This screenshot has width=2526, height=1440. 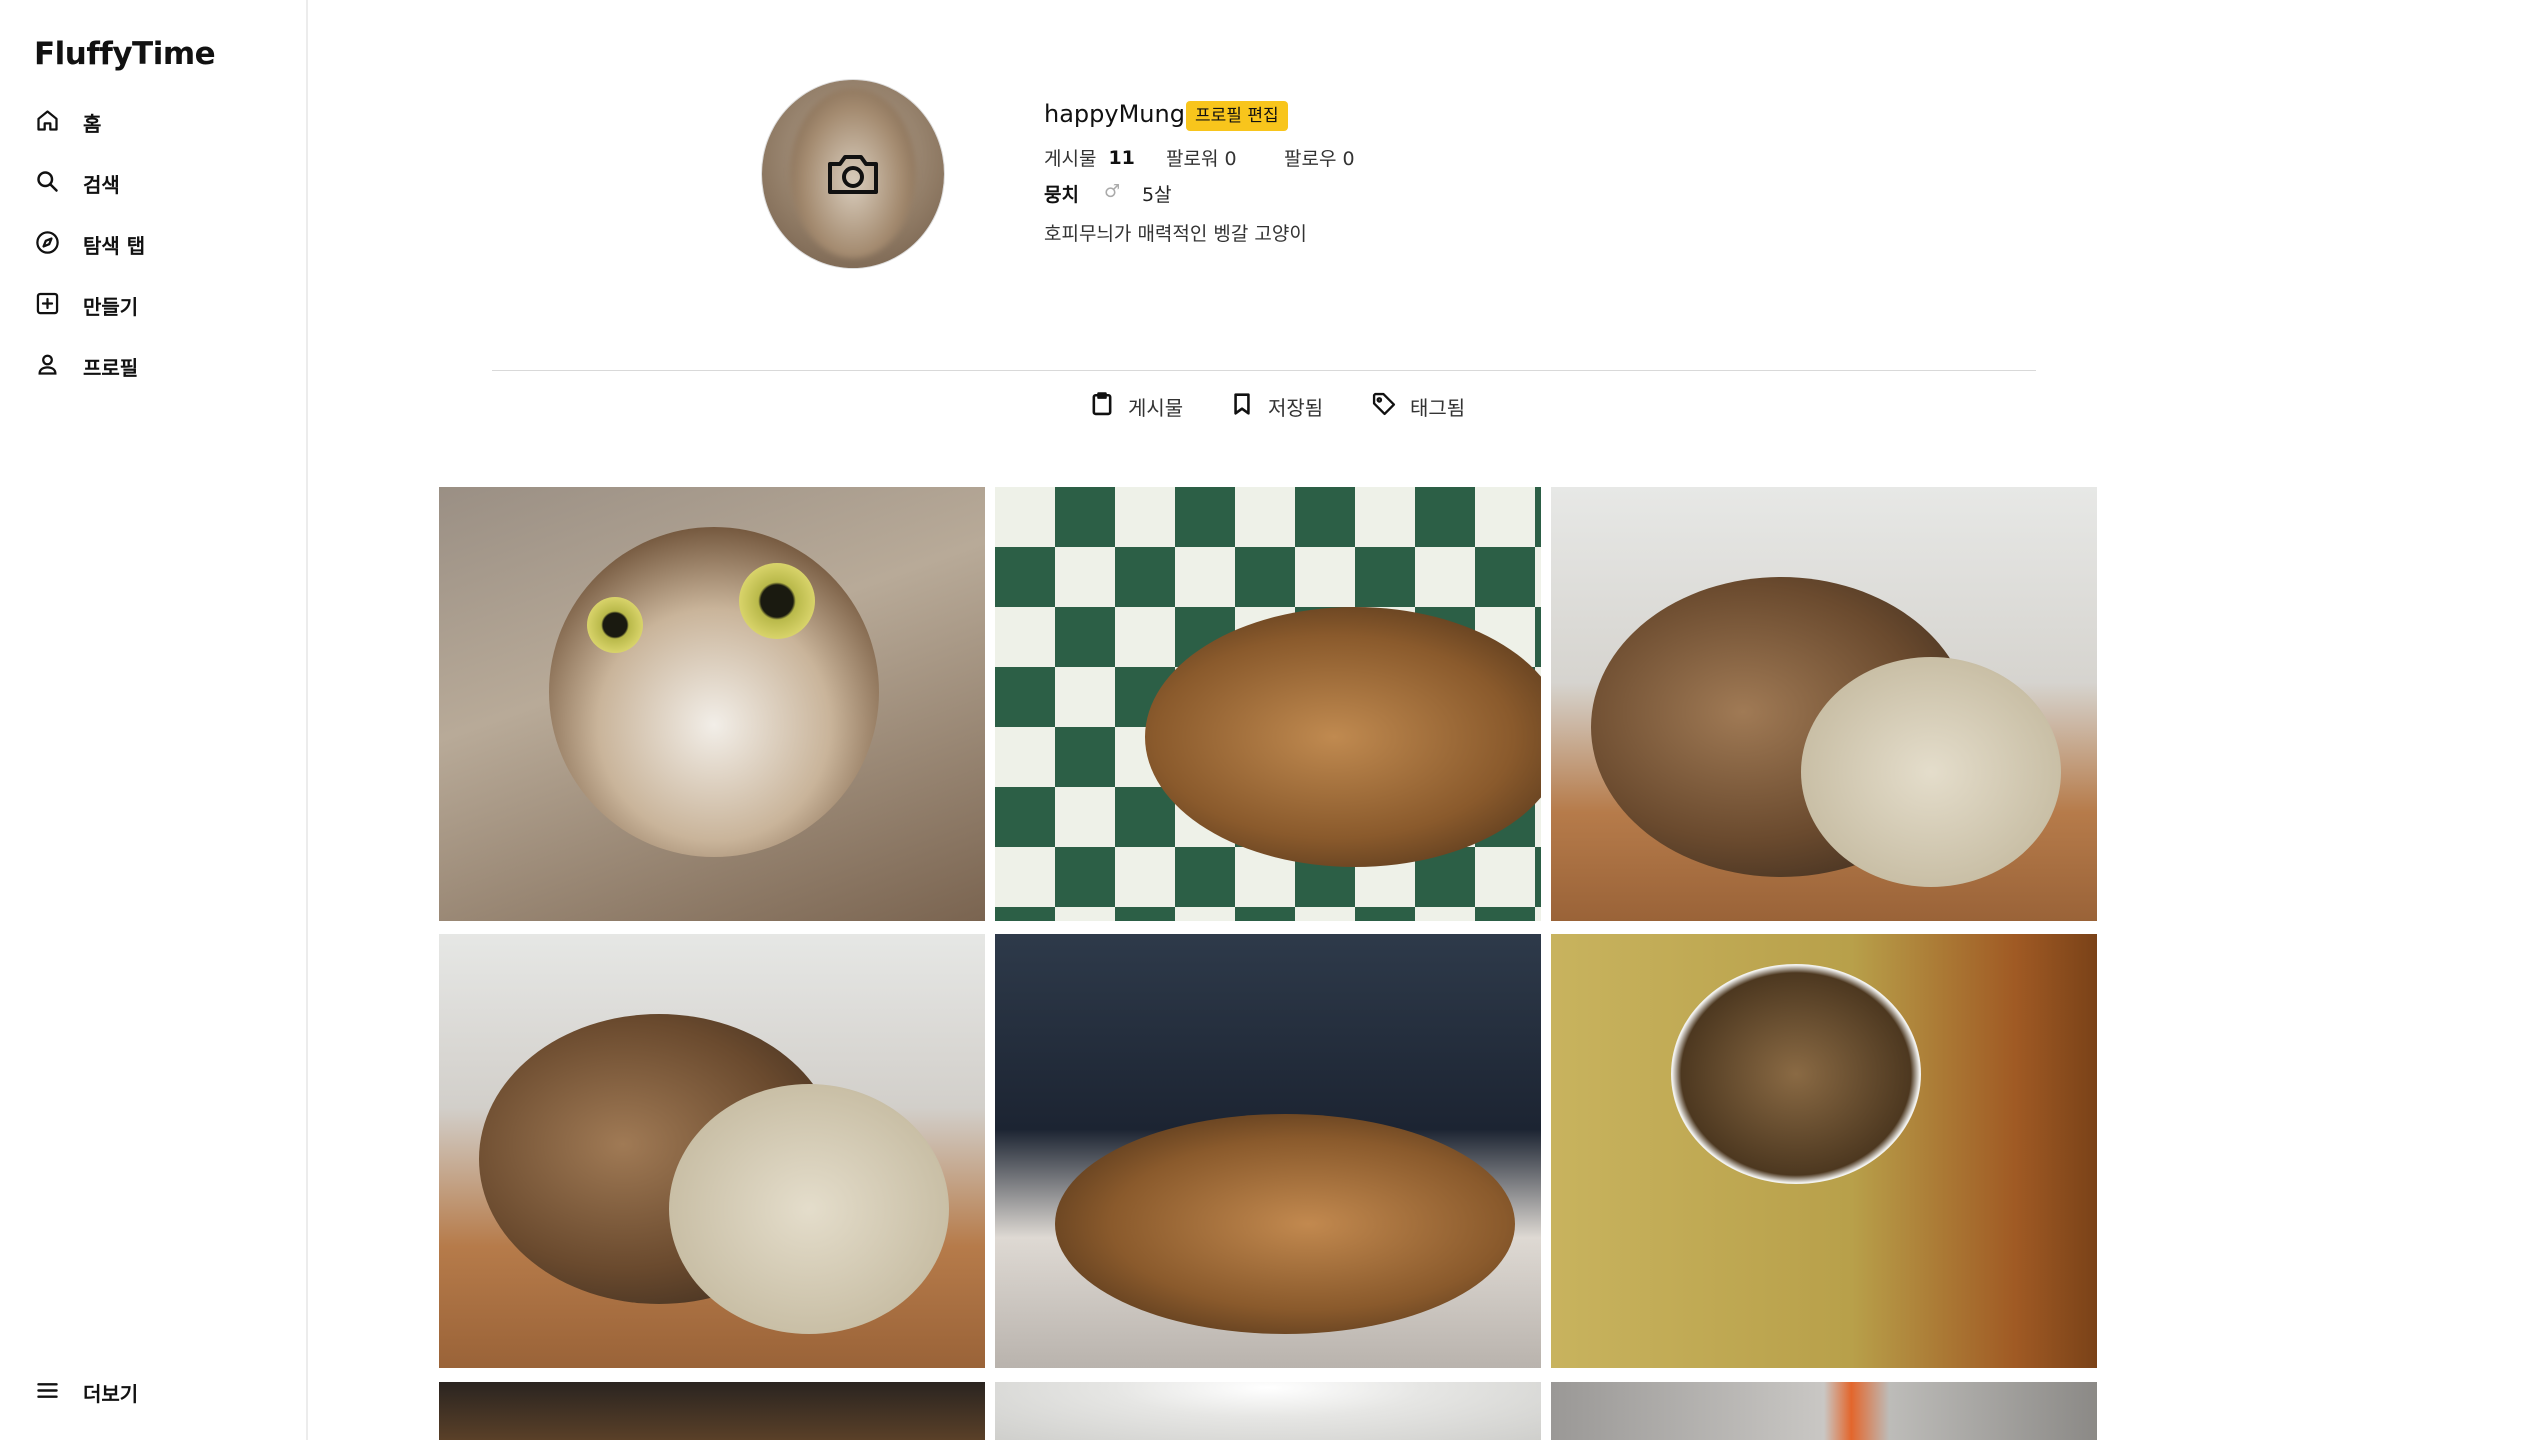 What do you see at coordinates (1061, 195) in the screenshot?
I see `pet-name: 뭉치` at bounding box center [1061, 195].